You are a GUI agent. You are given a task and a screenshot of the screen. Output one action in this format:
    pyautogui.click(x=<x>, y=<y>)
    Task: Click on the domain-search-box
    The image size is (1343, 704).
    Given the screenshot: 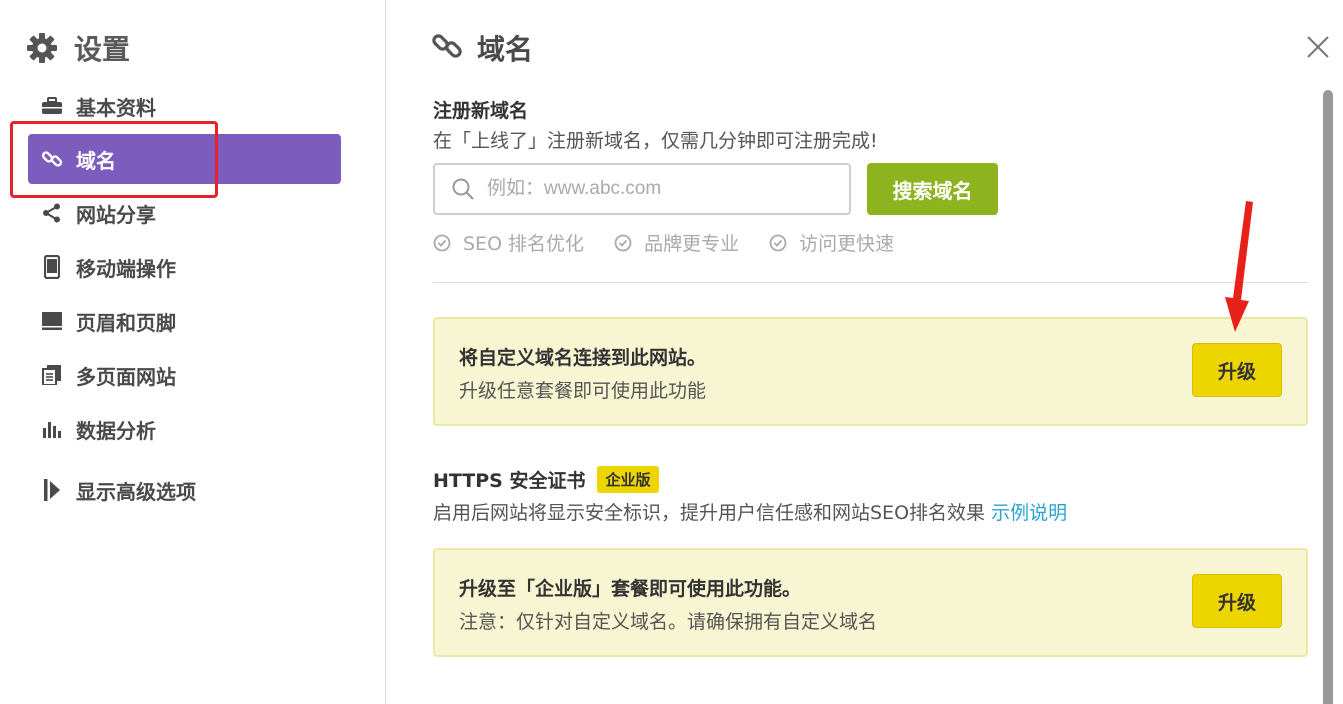 What is the action you would take?
    pyautogui.click(x=642, y=189)
    